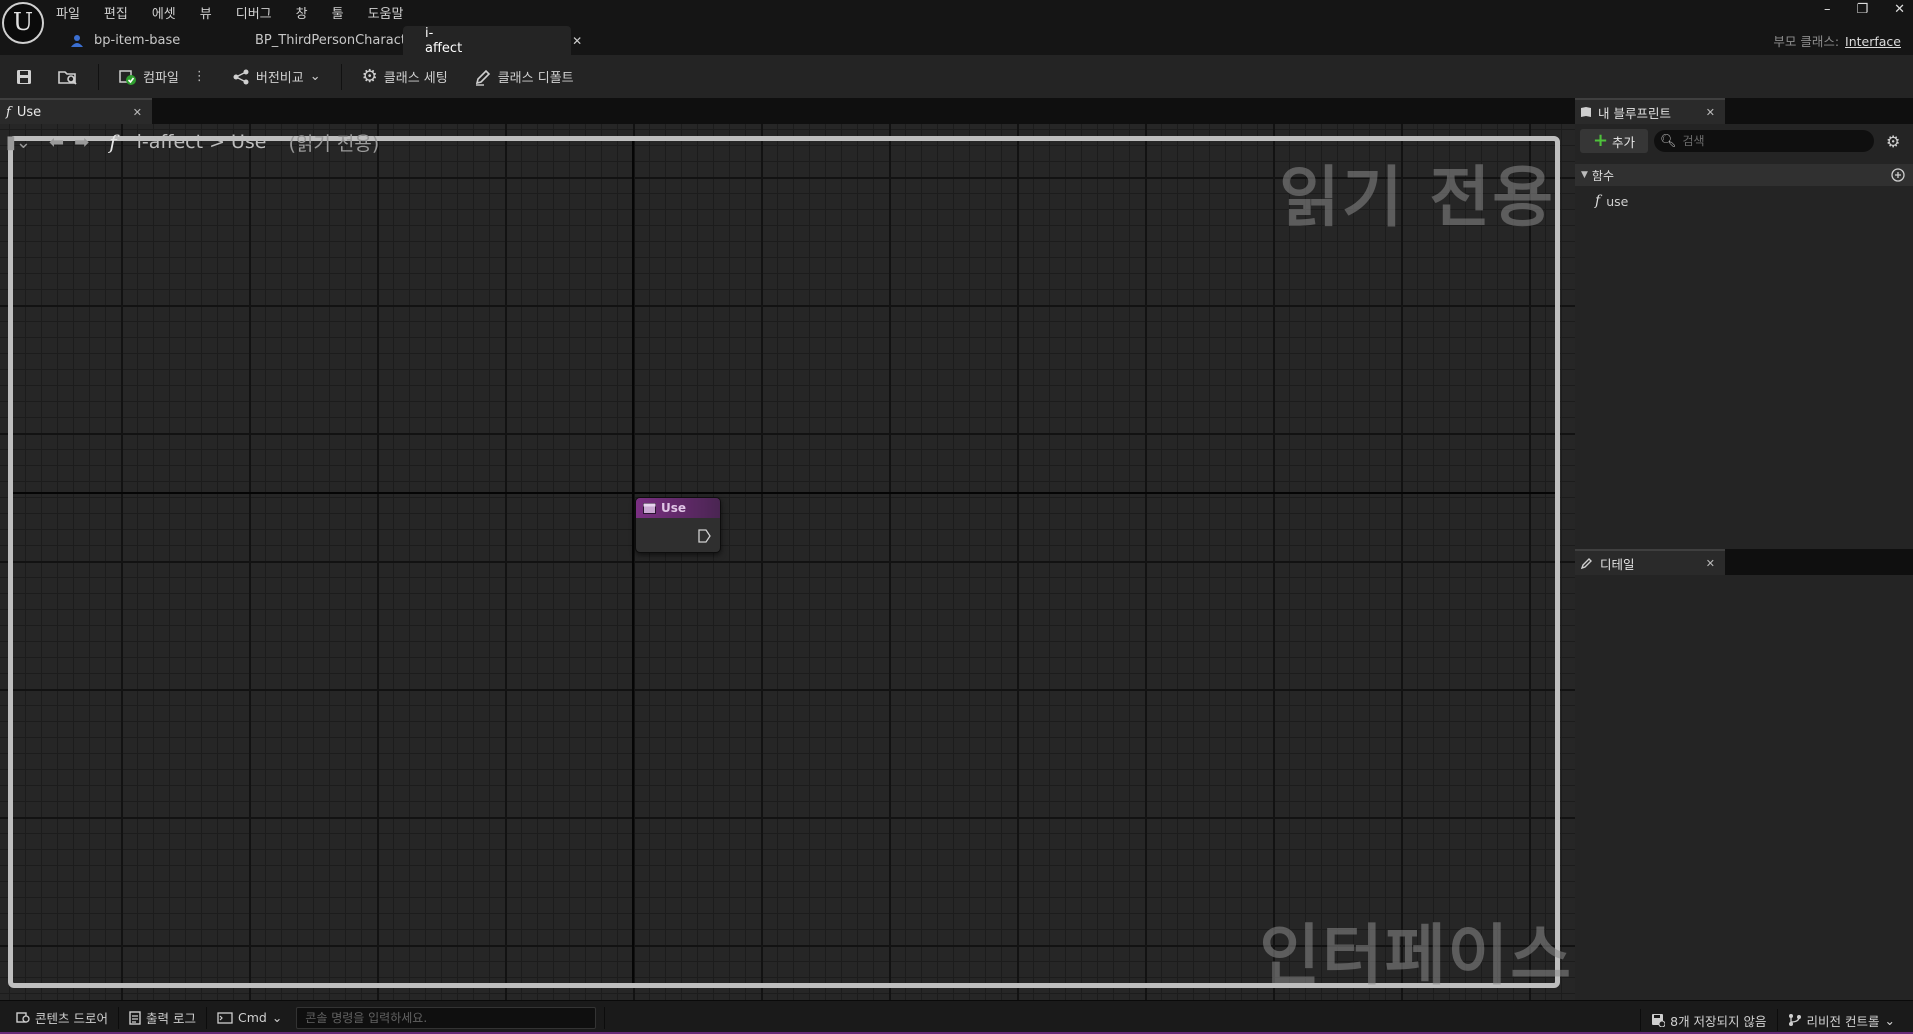 The height and width of the screenshot is (1034, 1913). Describe the element at coordinates (1862, 9) in the screenshot. I see `restore-icon: ❐` at that location.